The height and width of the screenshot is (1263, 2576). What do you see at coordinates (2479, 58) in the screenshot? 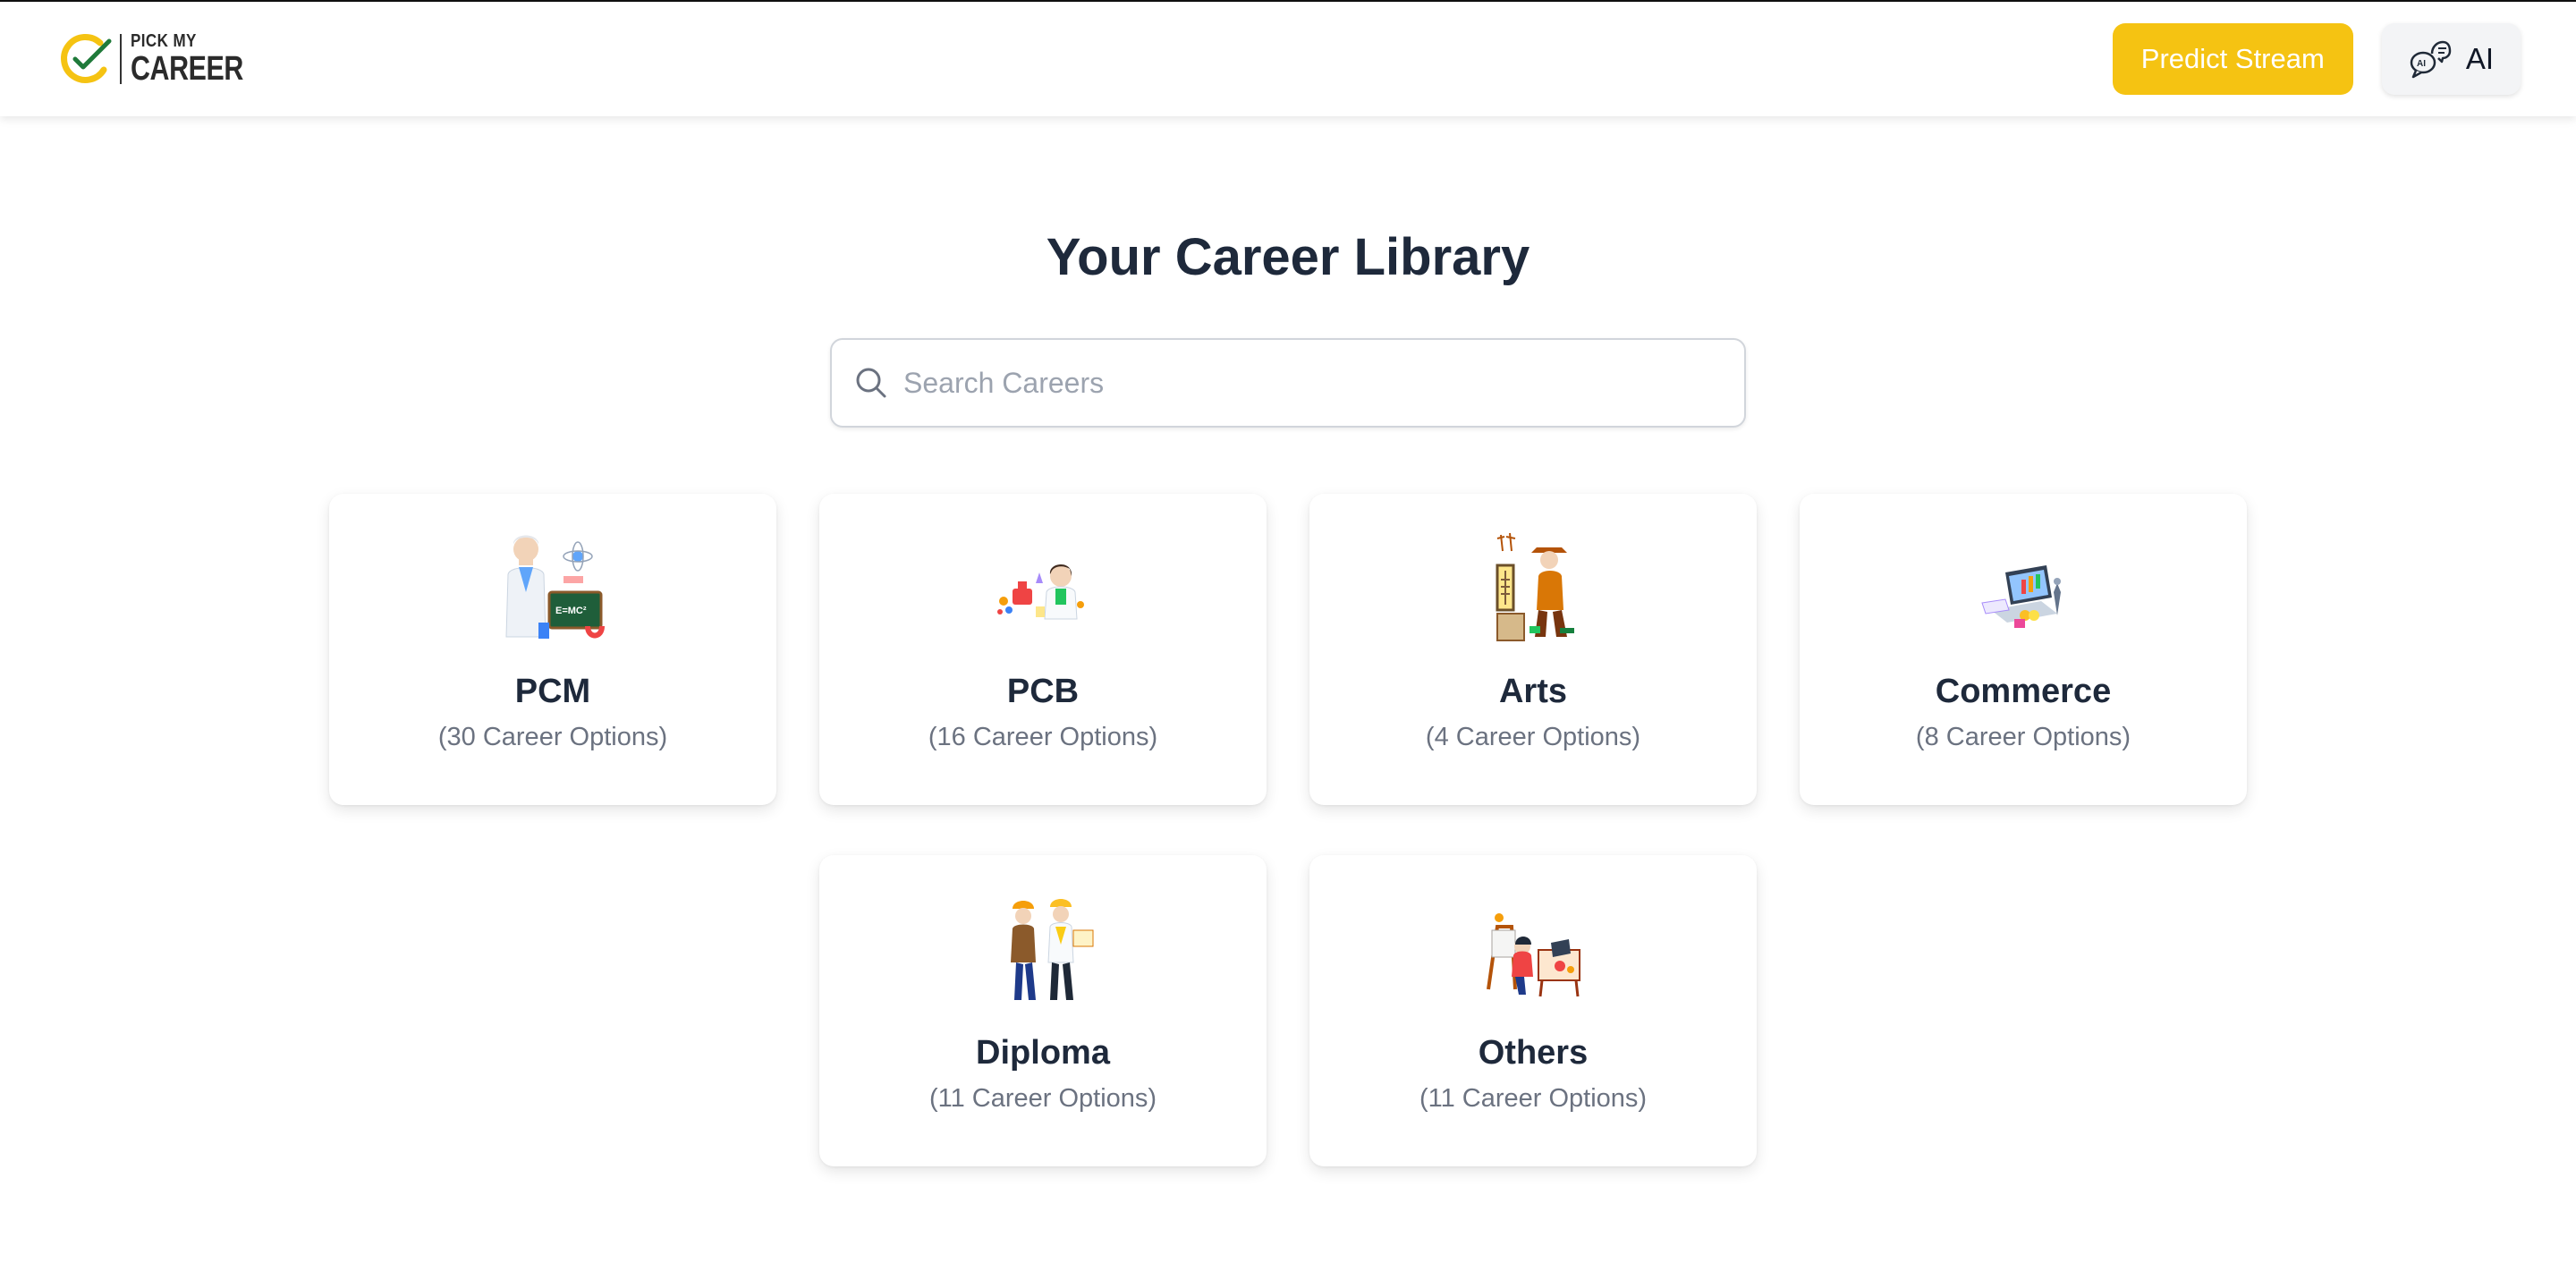
I see `ai-button-label: AI` at bounding box center [2479, 58].